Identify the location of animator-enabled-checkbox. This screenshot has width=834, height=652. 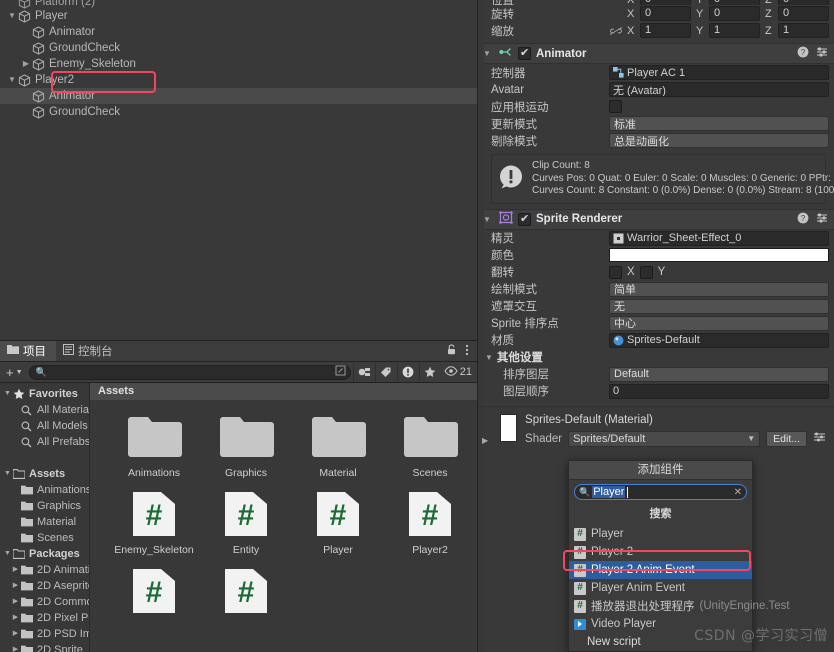
(524, 53).